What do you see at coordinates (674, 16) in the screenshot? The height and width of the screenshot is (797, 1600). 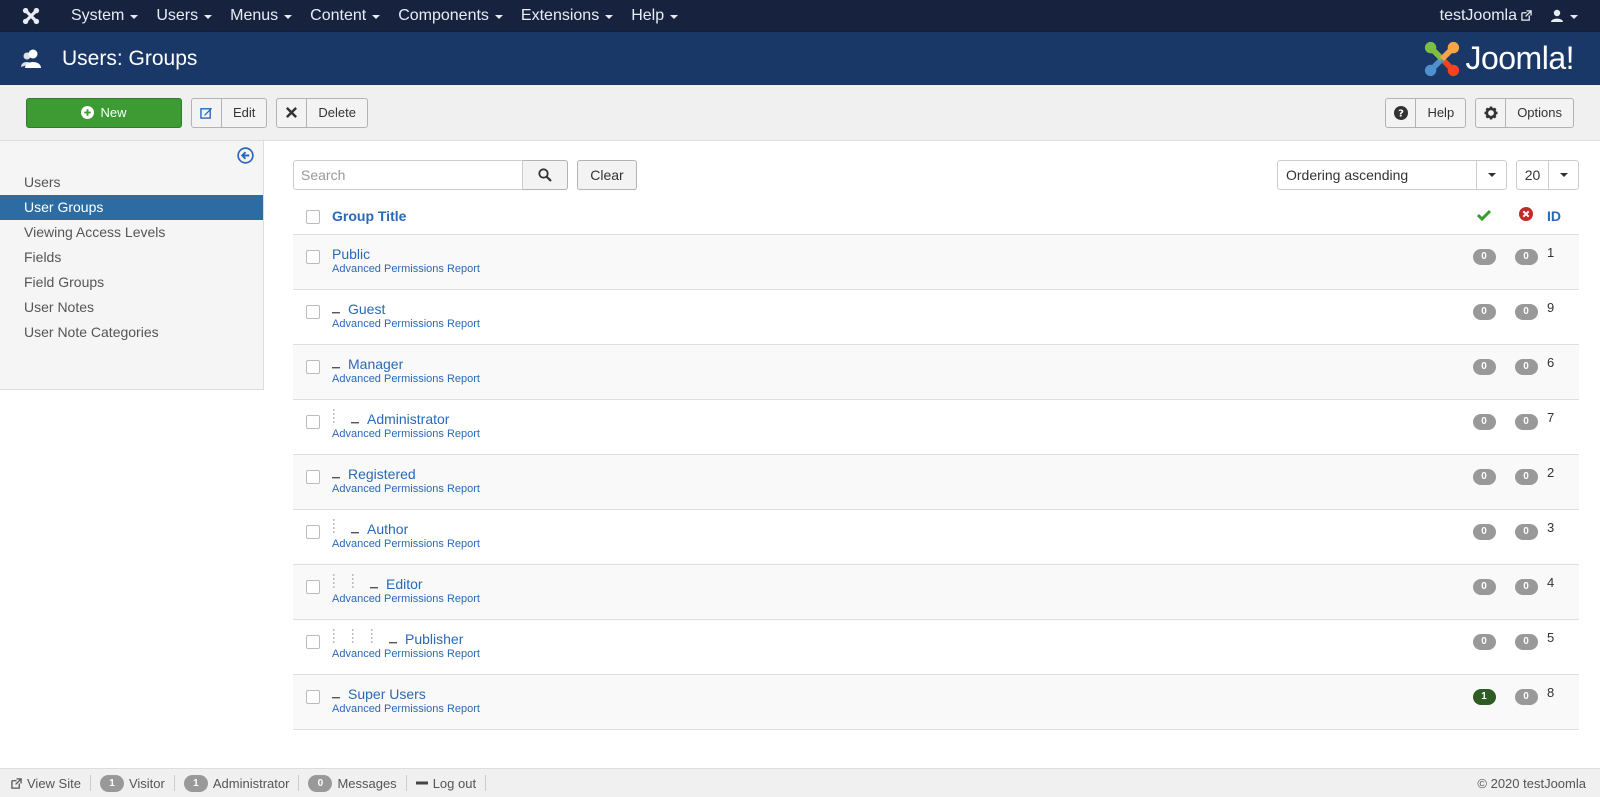 I see `chevron-down-icon` at bounding box center [674, 16].